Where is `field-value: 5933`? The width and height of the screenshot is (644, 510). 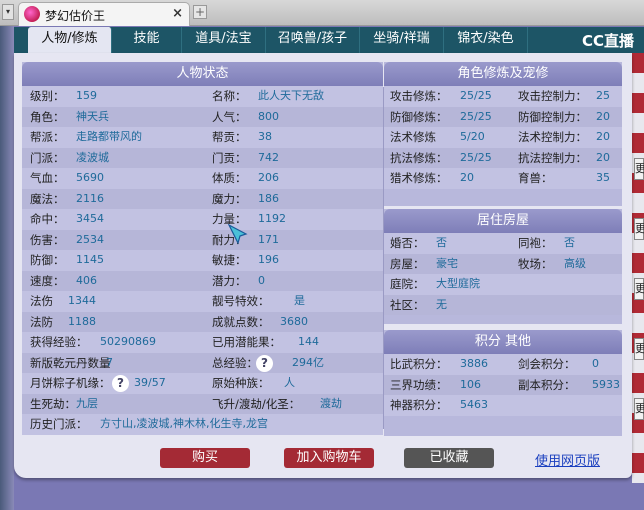 field-value: 5933 is located at coordinates (606, 384).